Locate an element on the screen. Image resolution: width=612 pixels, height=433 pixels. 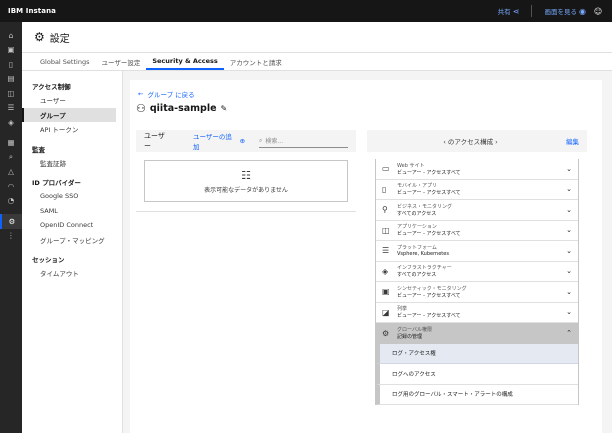
analytics-icon: ▦ is located at coordinates (11, 143).